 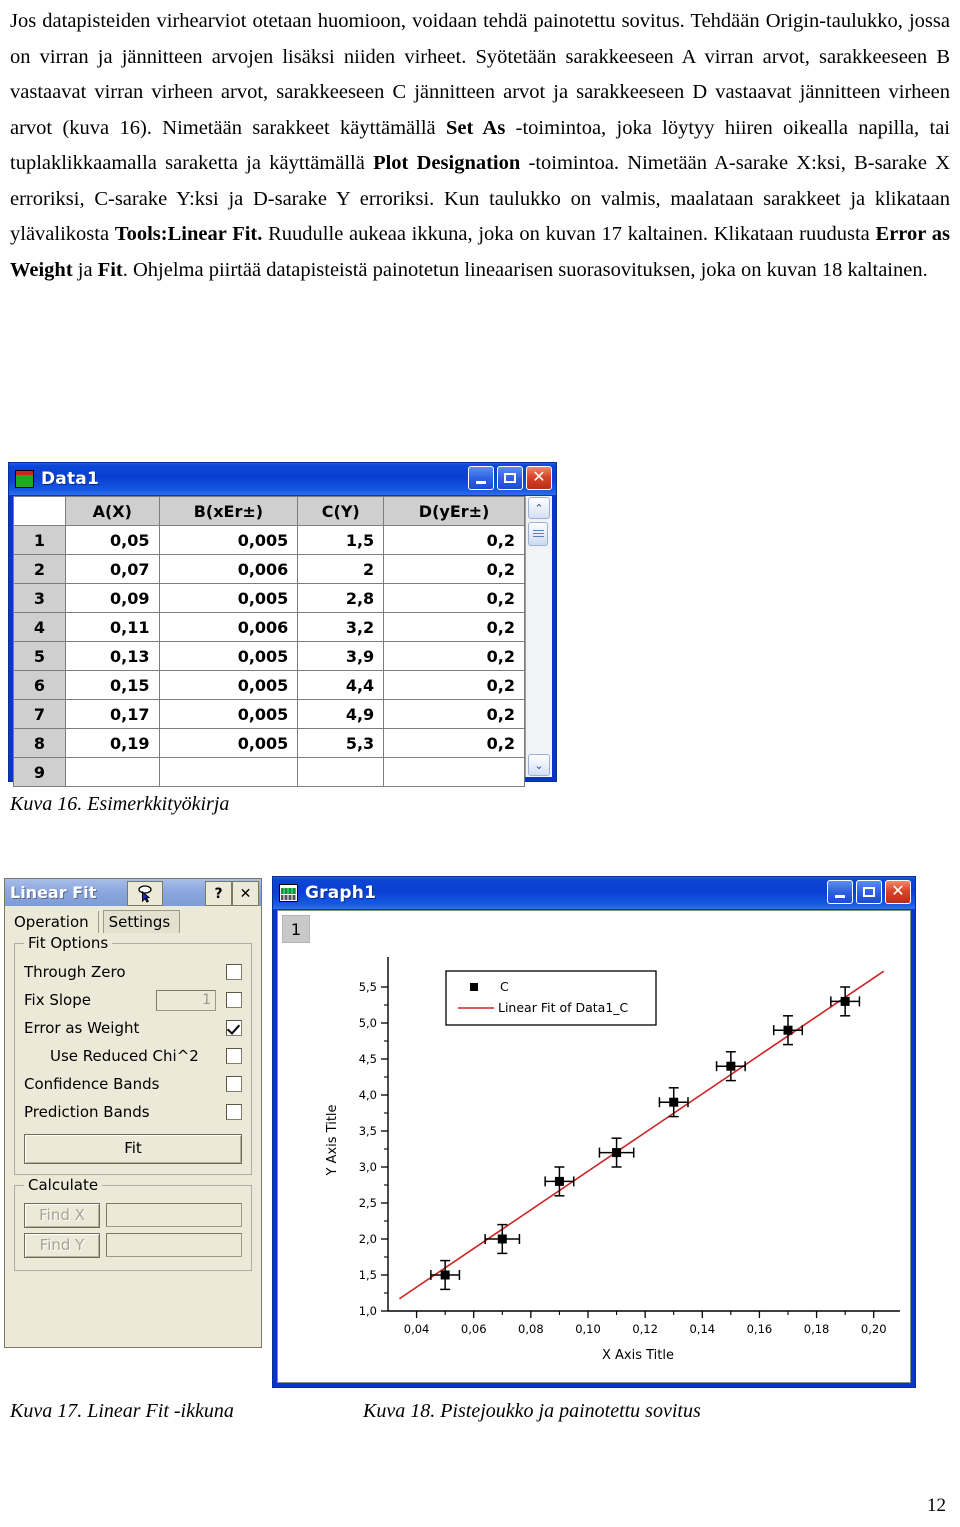 I want to click on cell-a: 0,11, so click(x=112, y=627).